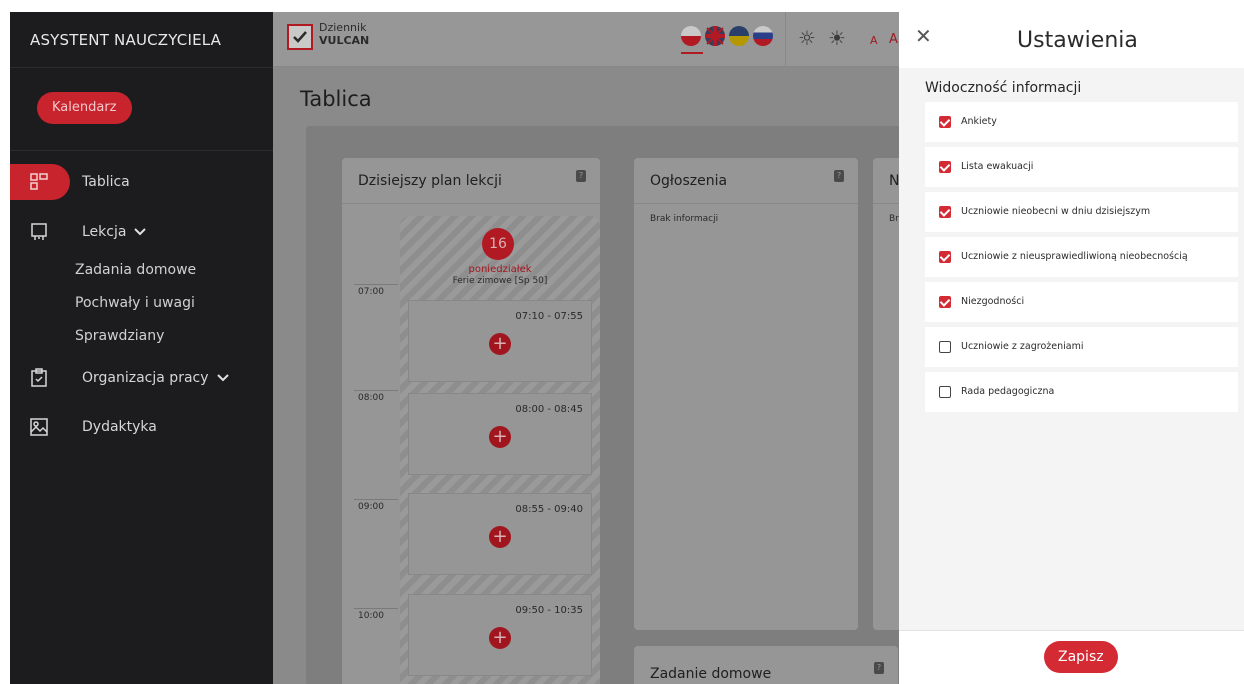  What do you see at coordinates (1081, 657) in the screenshot?
I see `save-button: Zapisz` at bounding box center [1081, 657].